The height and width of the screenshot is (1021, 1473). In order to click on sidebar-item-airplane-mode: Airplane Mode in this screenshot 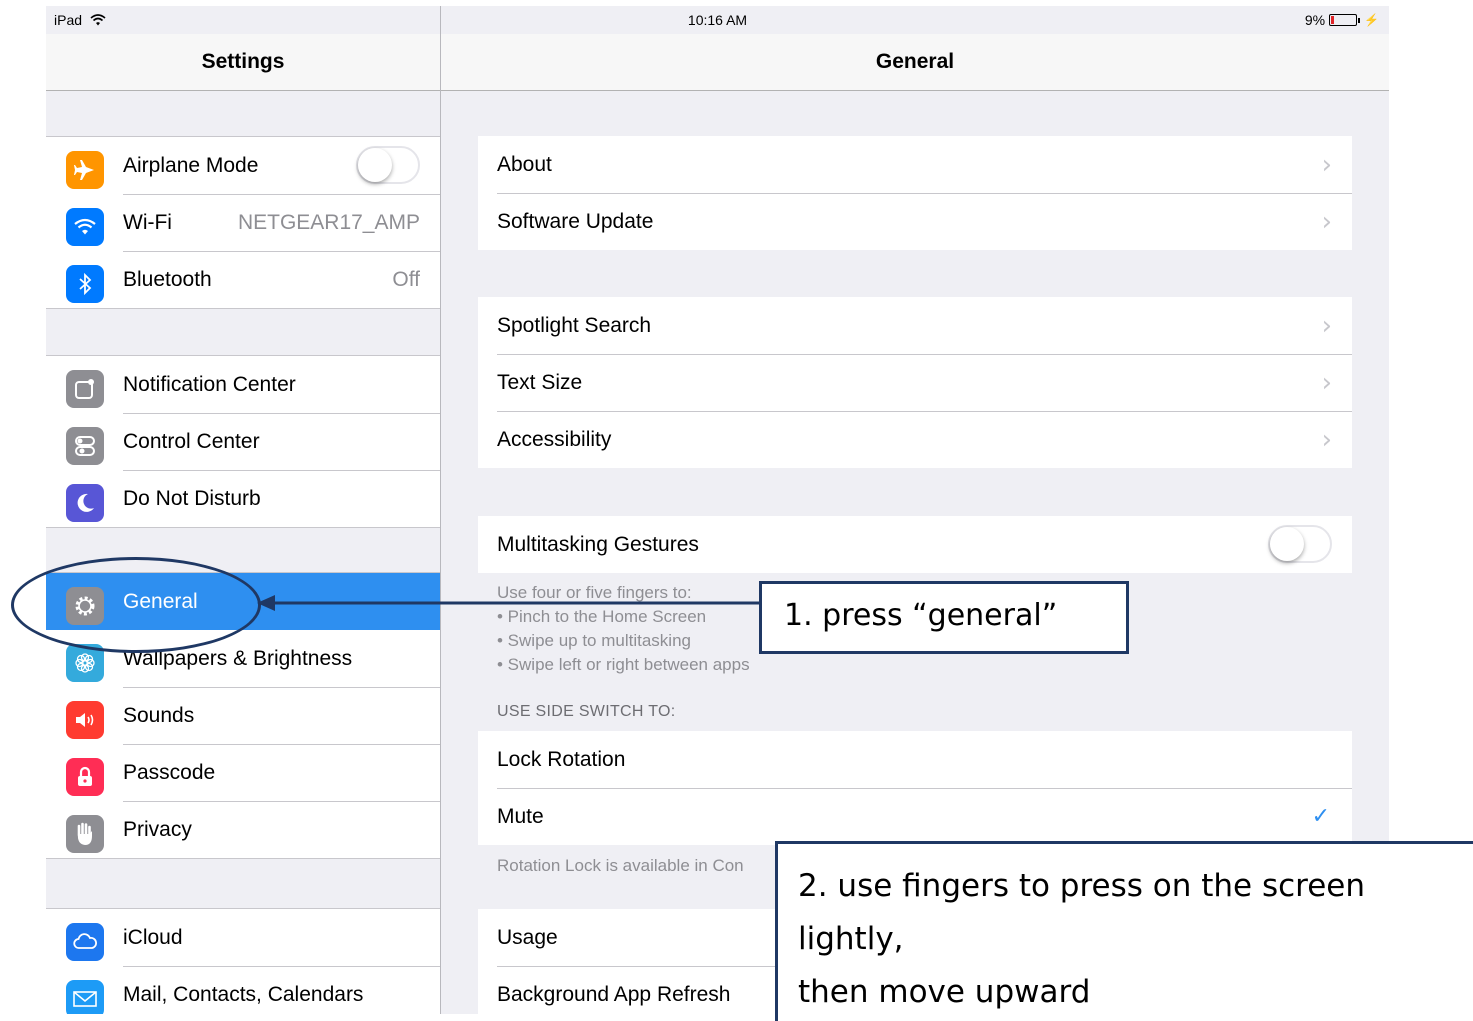, I will do `click(243, 165)`.